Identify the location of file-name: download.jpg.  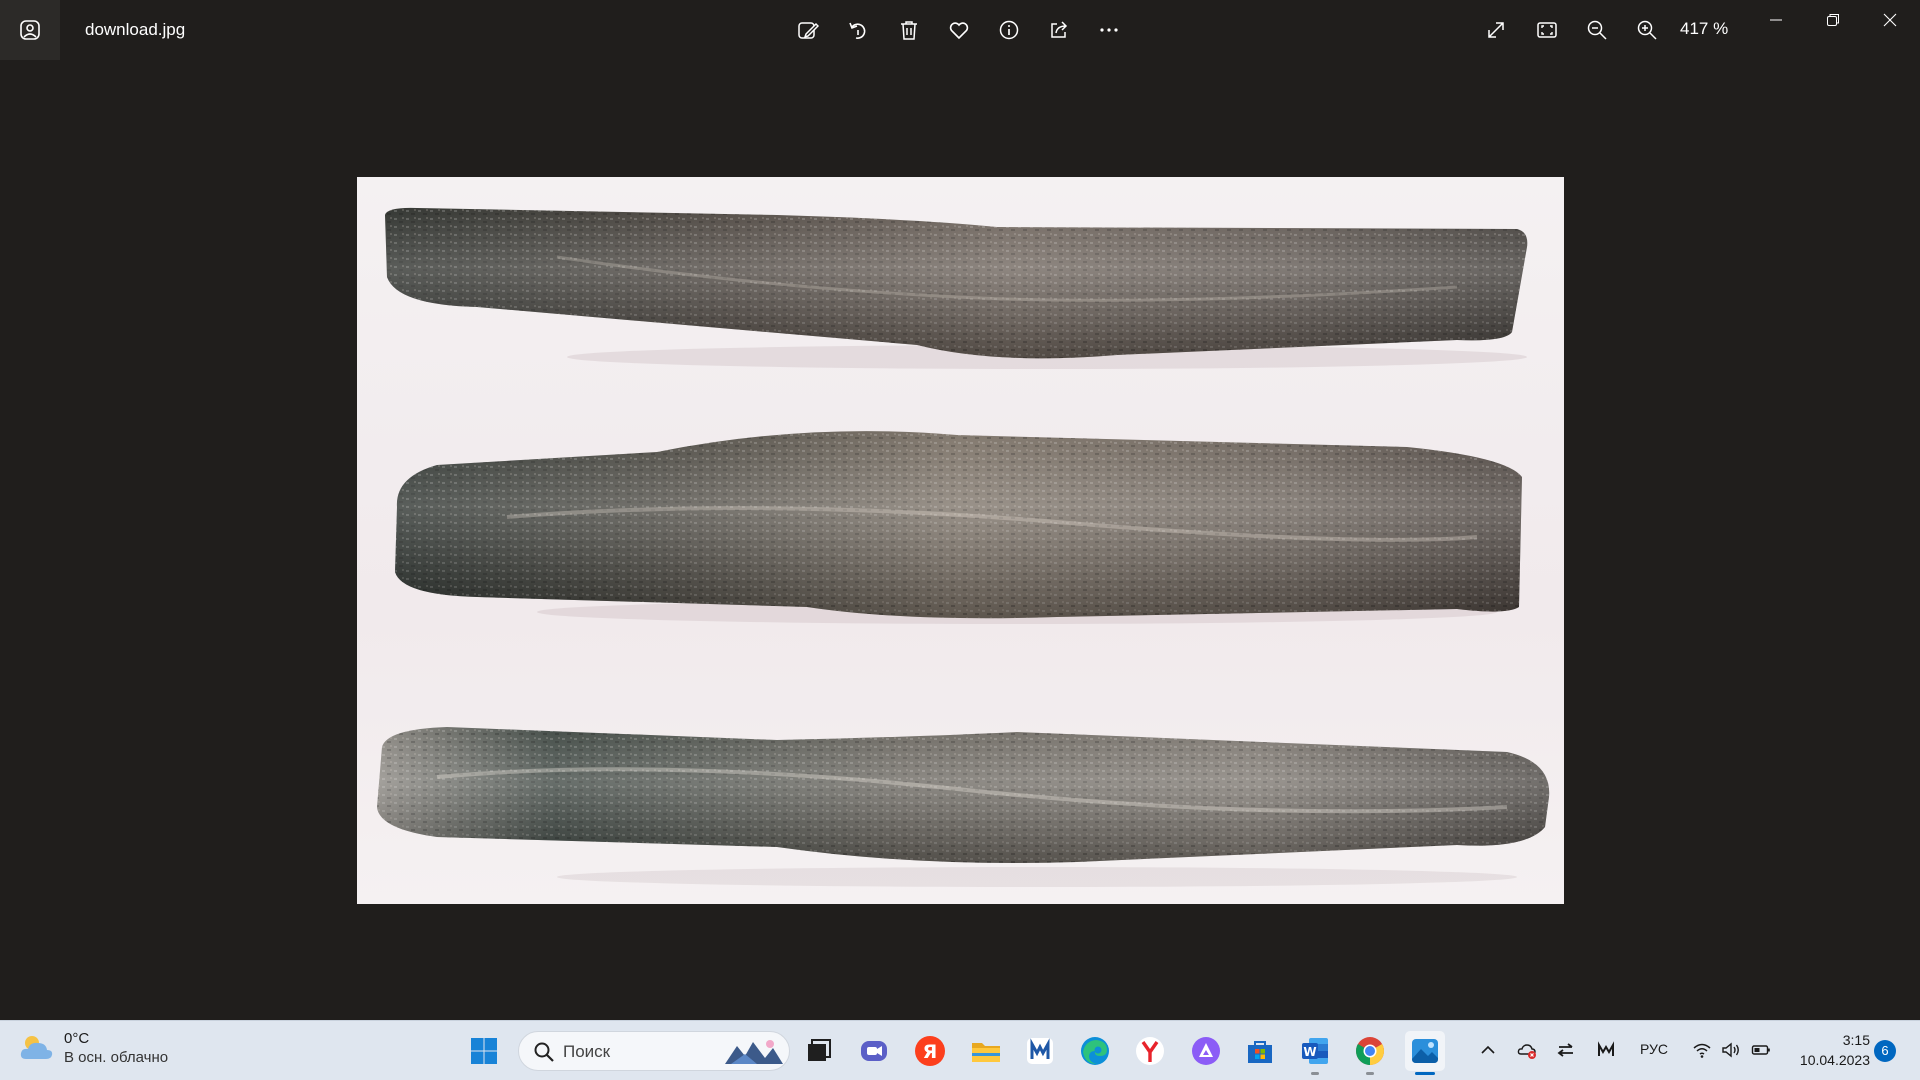
(135, 29).